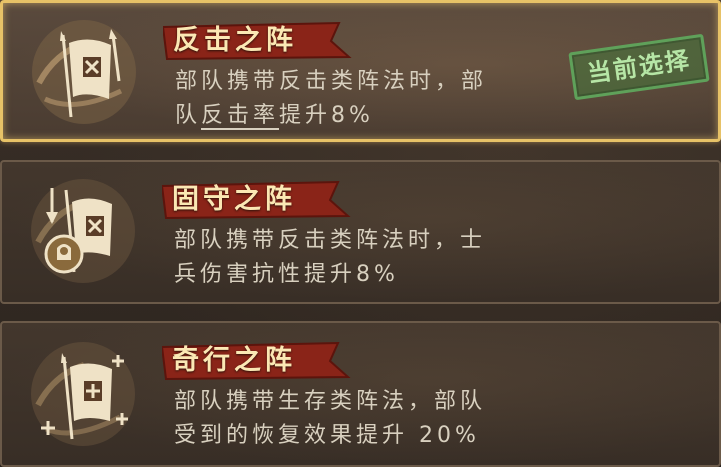  I want to click on description-line-1: 部队携带反击类阵法时，部, so click(331, 81).